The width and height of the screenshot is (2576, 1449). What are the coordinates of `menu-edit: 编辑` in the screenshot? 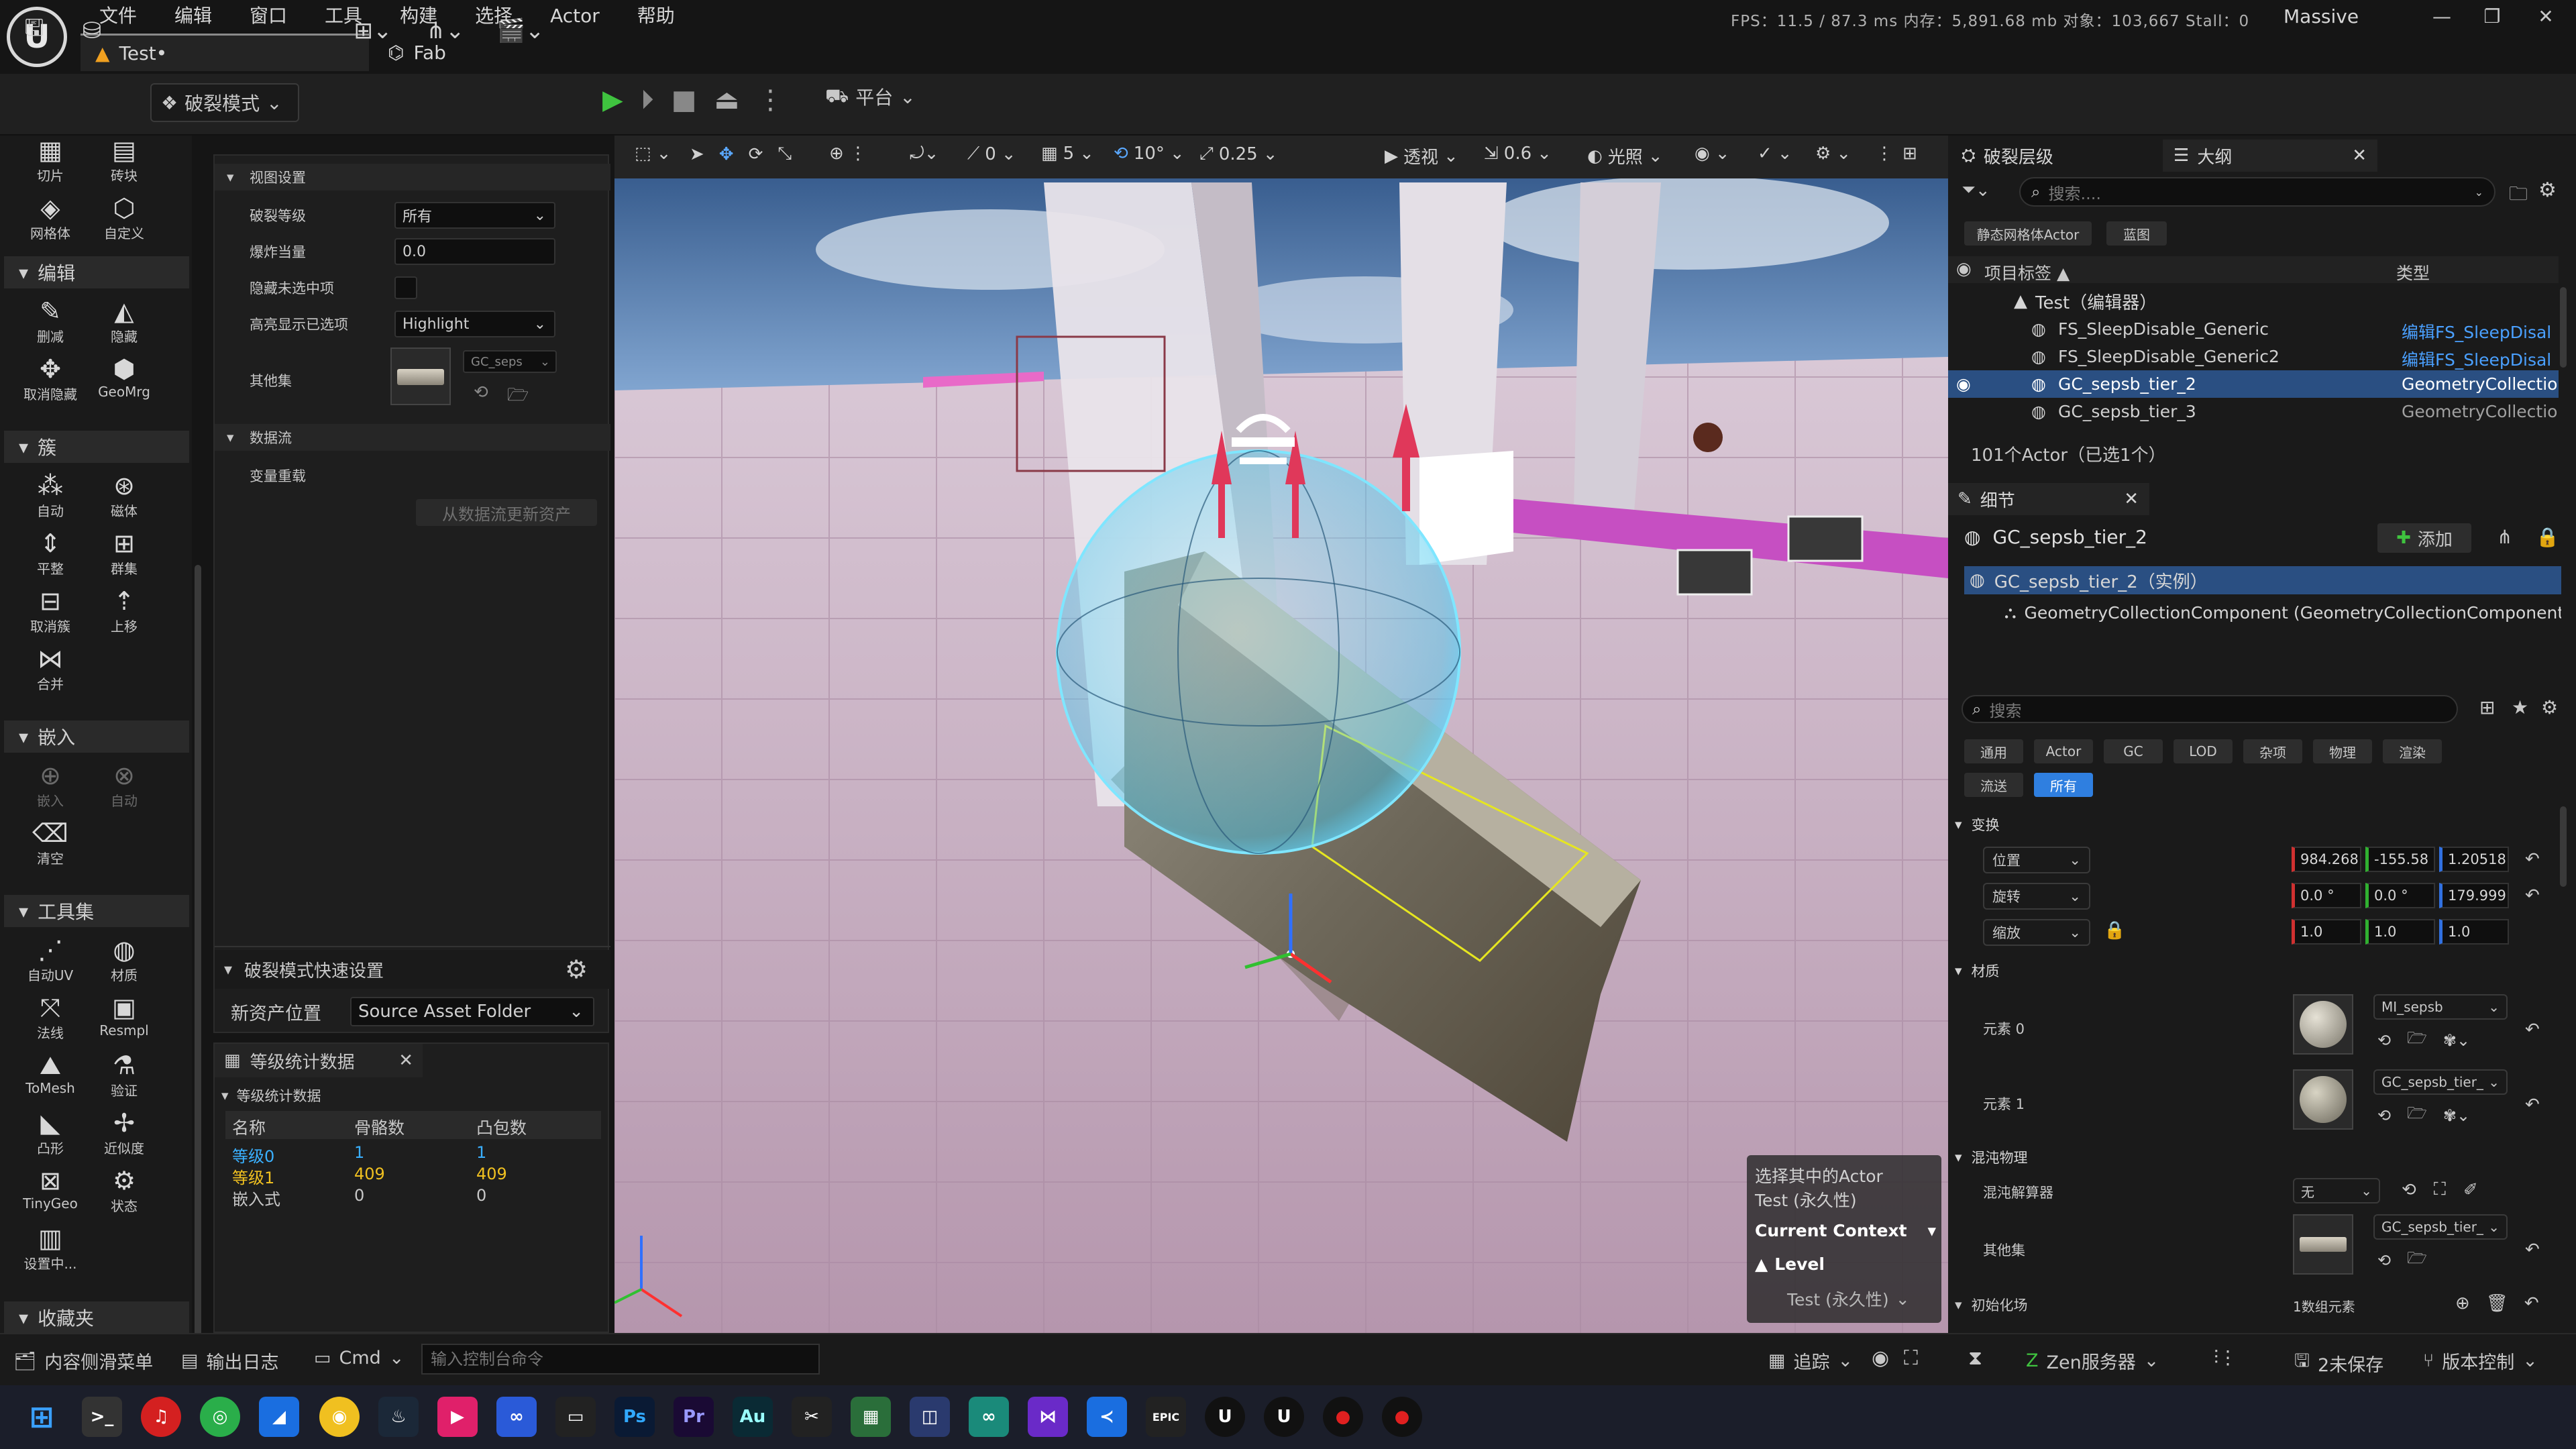 It's located at (193, 16).